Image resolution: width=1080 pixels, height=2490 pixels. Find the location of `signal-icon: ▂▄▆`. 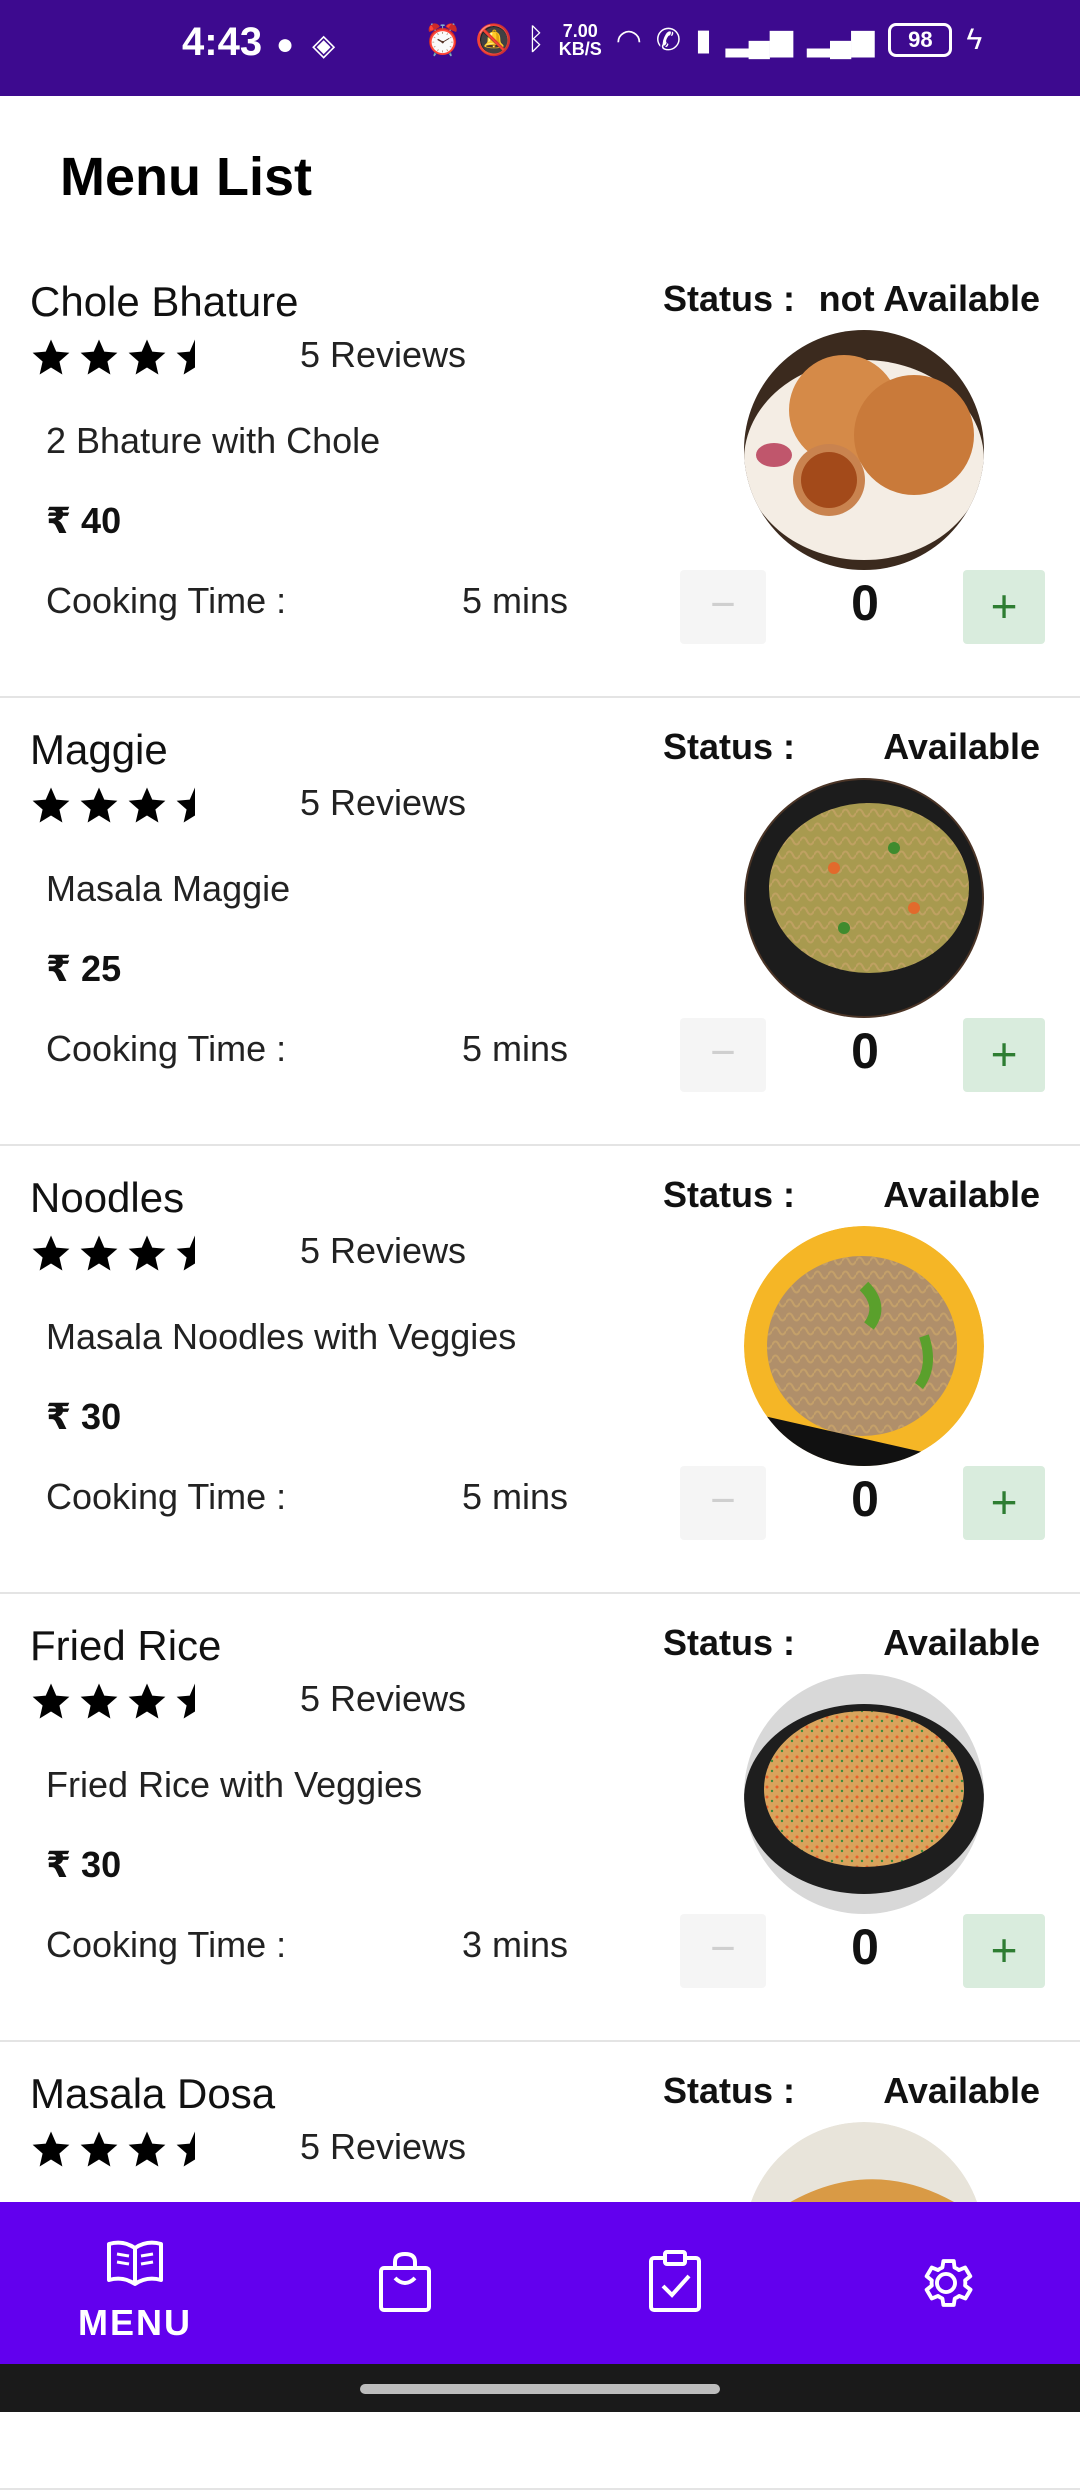

signal-icon: ▂▄▆ is located at coordinates (759, 40).